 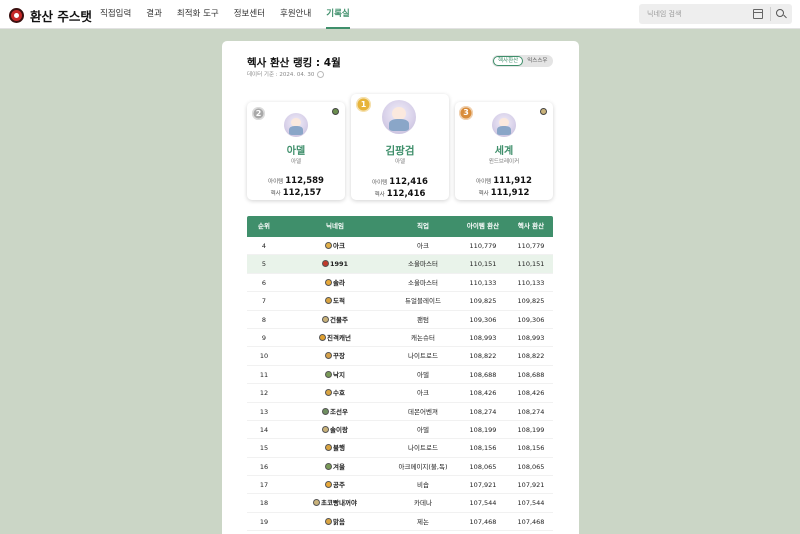 What do you see at coordinates (264, 246) in the screenshot?
I see `rank-cell: 4` at bounding box center [264, 246].